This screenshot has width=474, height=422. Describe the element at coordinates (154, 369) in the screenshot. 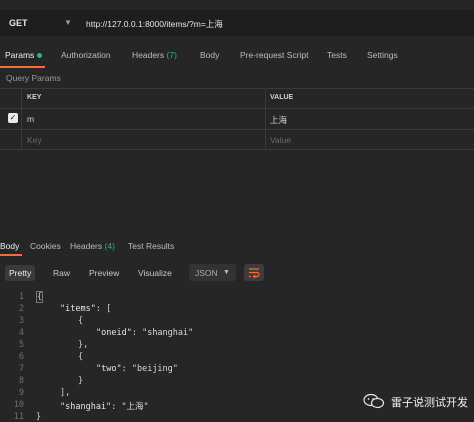

I see `json-value: "beijing"` at that location.